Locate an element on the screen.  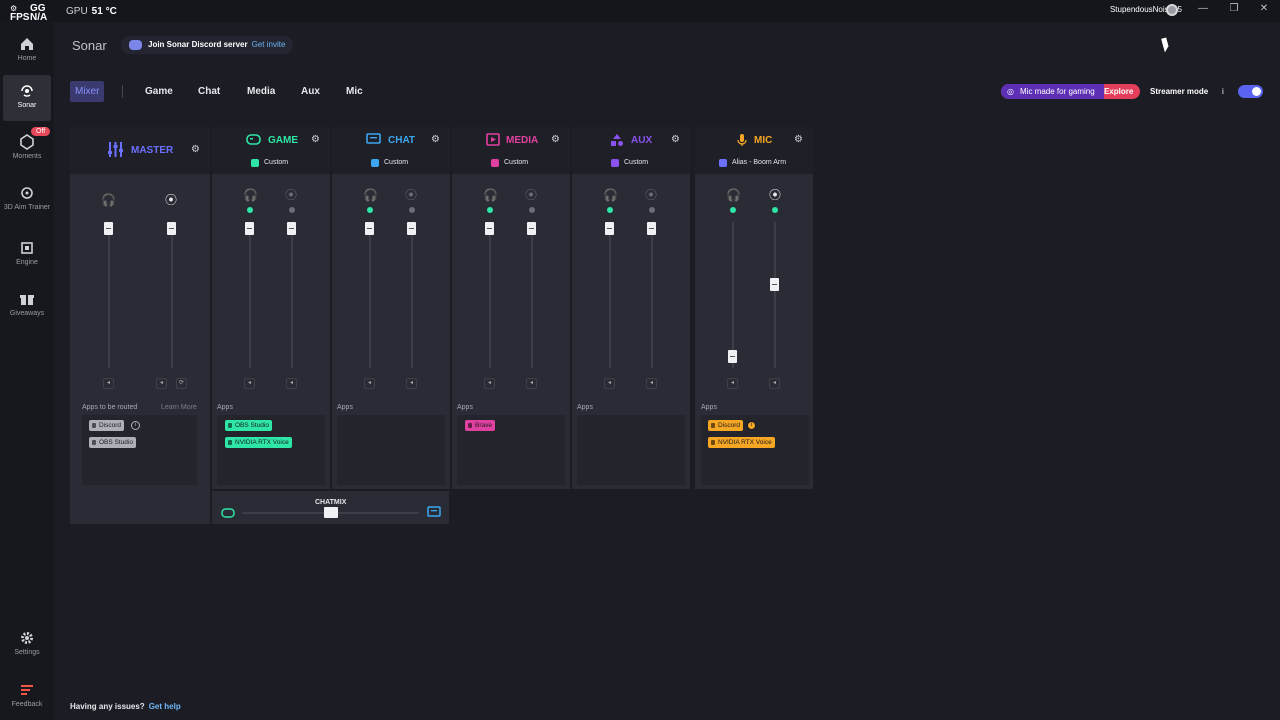
game-preset: Custom is located at coordinates (268, 163).